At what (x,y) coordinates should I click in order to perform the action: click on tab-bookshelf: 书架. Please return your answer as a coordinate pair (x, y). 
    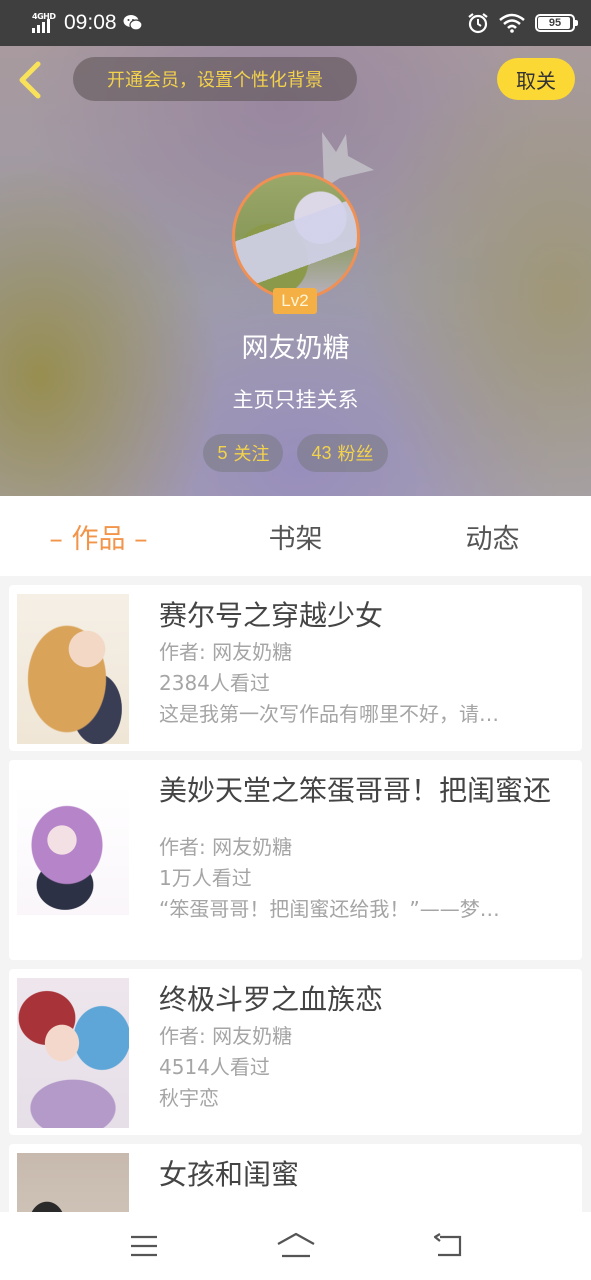
    Looking at the image, I should click on (295, 536).